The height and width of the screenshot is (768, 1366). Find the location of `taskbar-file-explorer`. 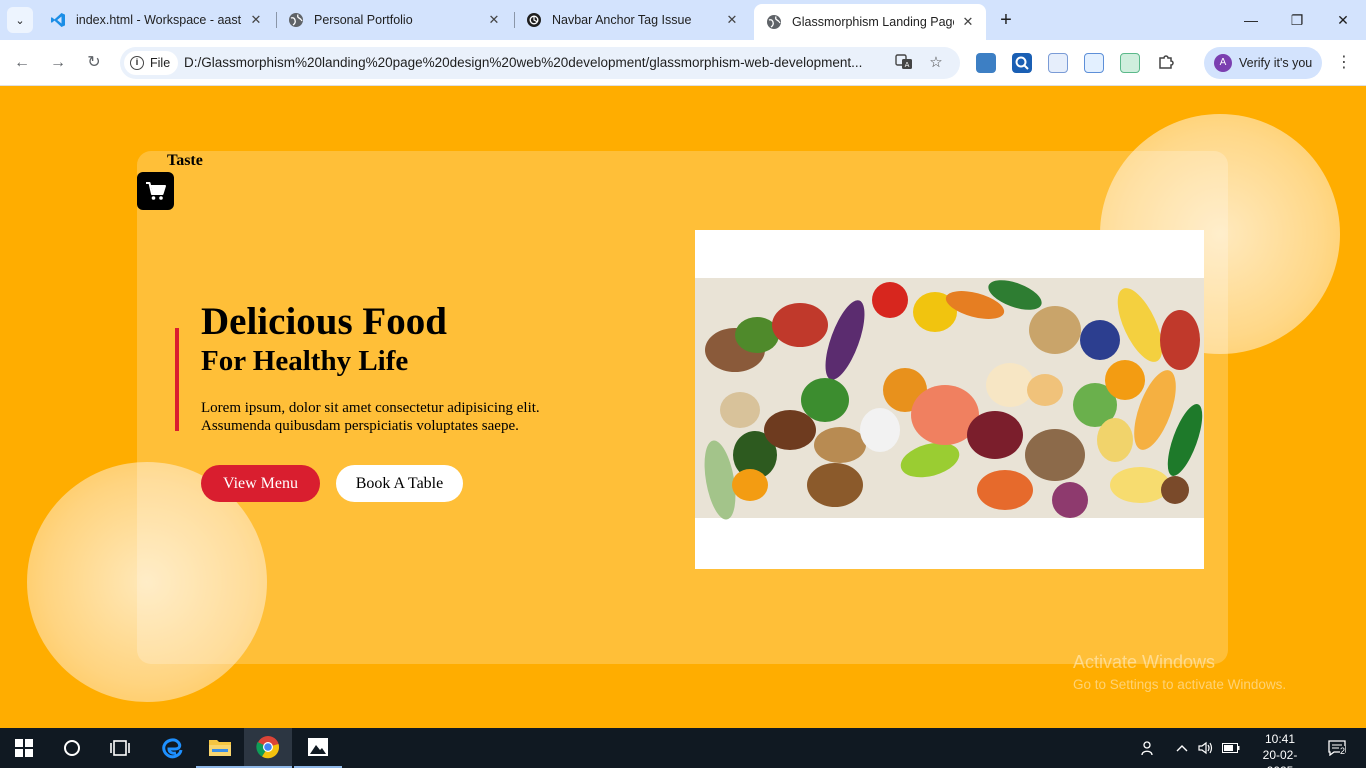

taskbar-file-explorer is located at coordinates (220, 748).